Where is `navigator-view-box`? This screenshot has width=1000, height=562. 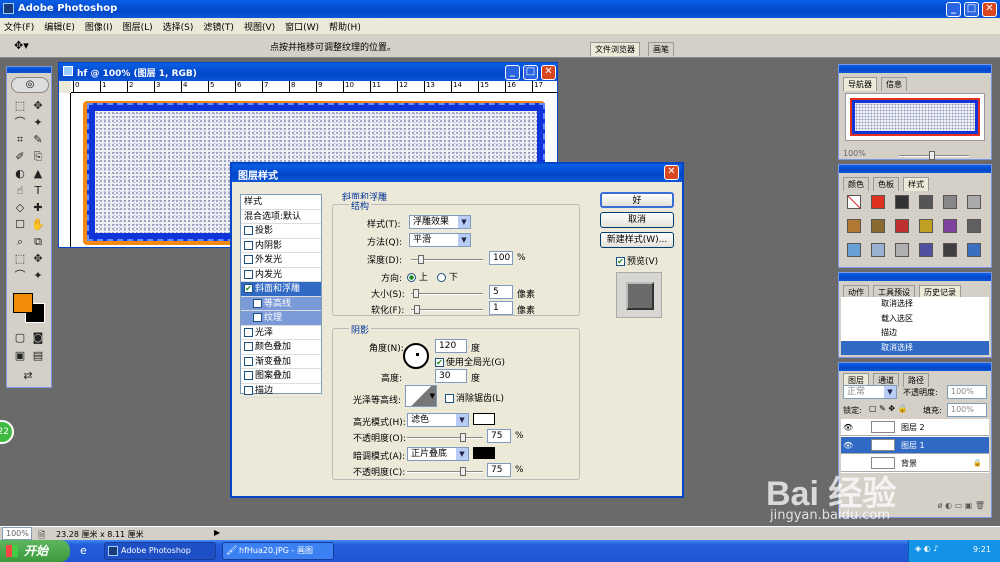 navigator-view-box is located at coordinates (915, 117).